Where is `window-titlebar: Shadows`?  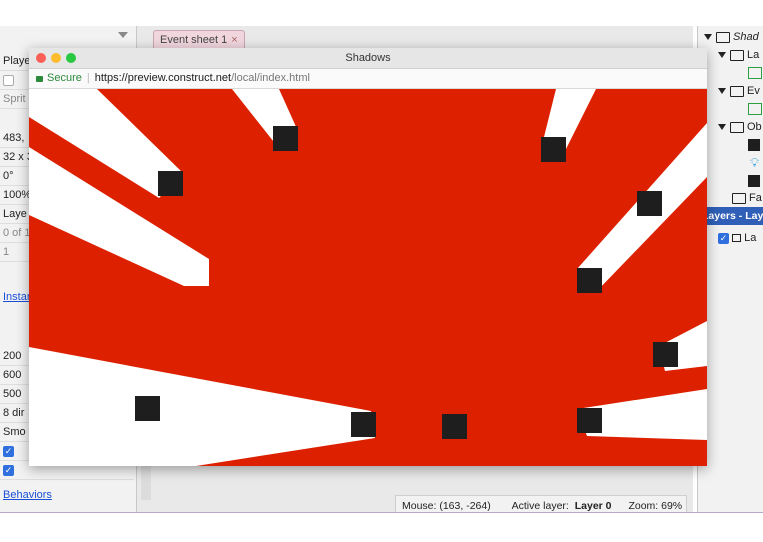 window-titlebar: Shadows is located at coordinates (368, 58).